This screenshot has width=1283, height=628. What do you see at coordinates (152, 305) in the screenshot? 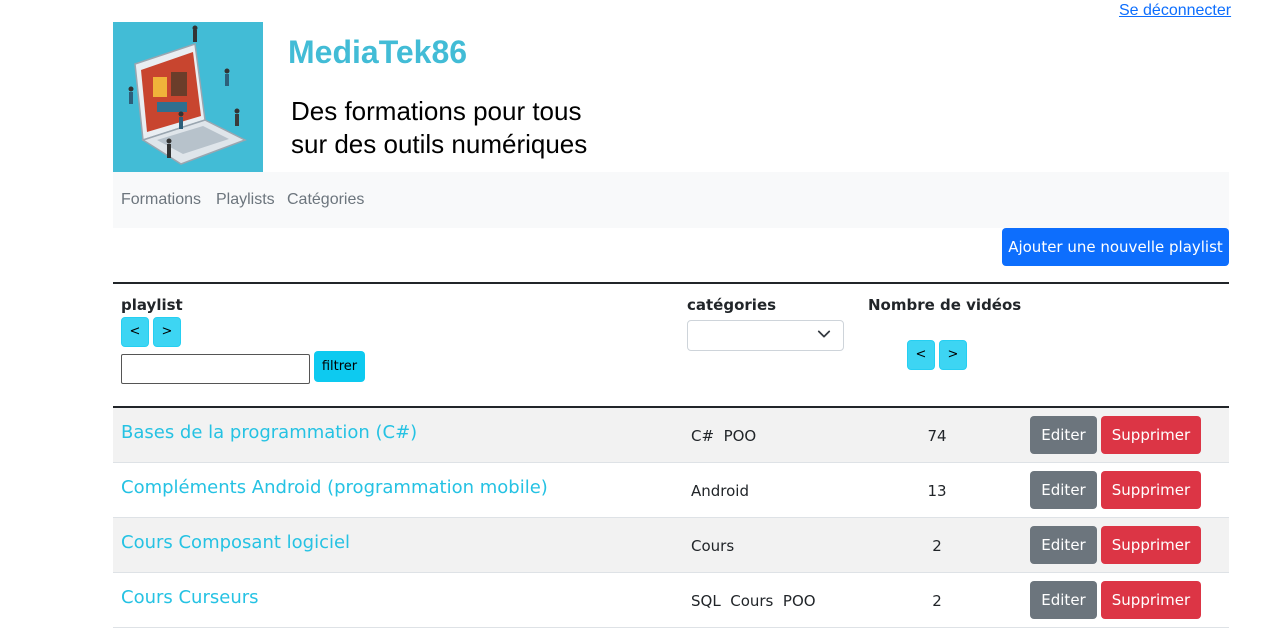
I see `header-playlist: playlist` at bounding box center [152, 305].